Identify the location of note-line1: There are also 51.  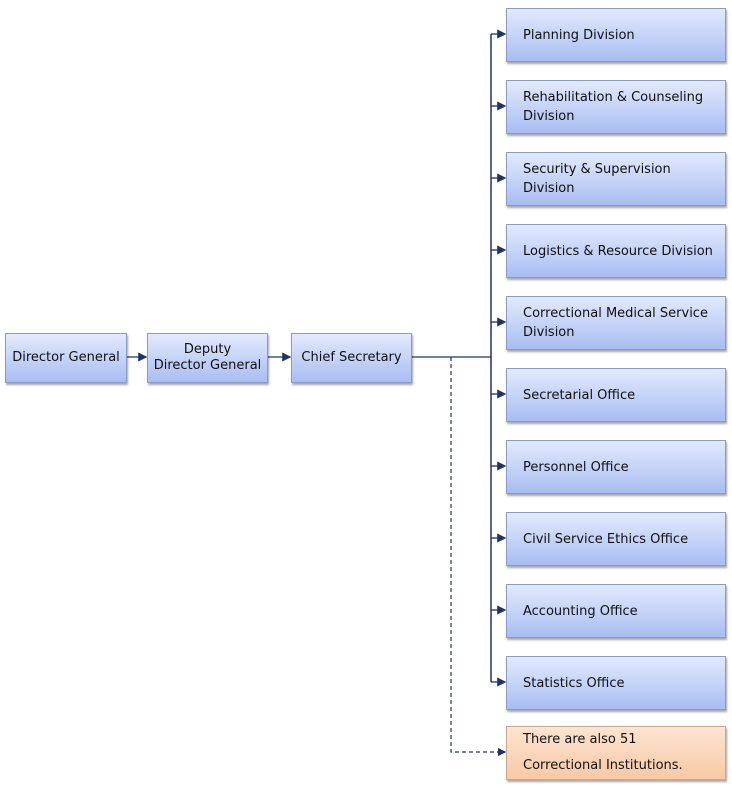
(580, 739).